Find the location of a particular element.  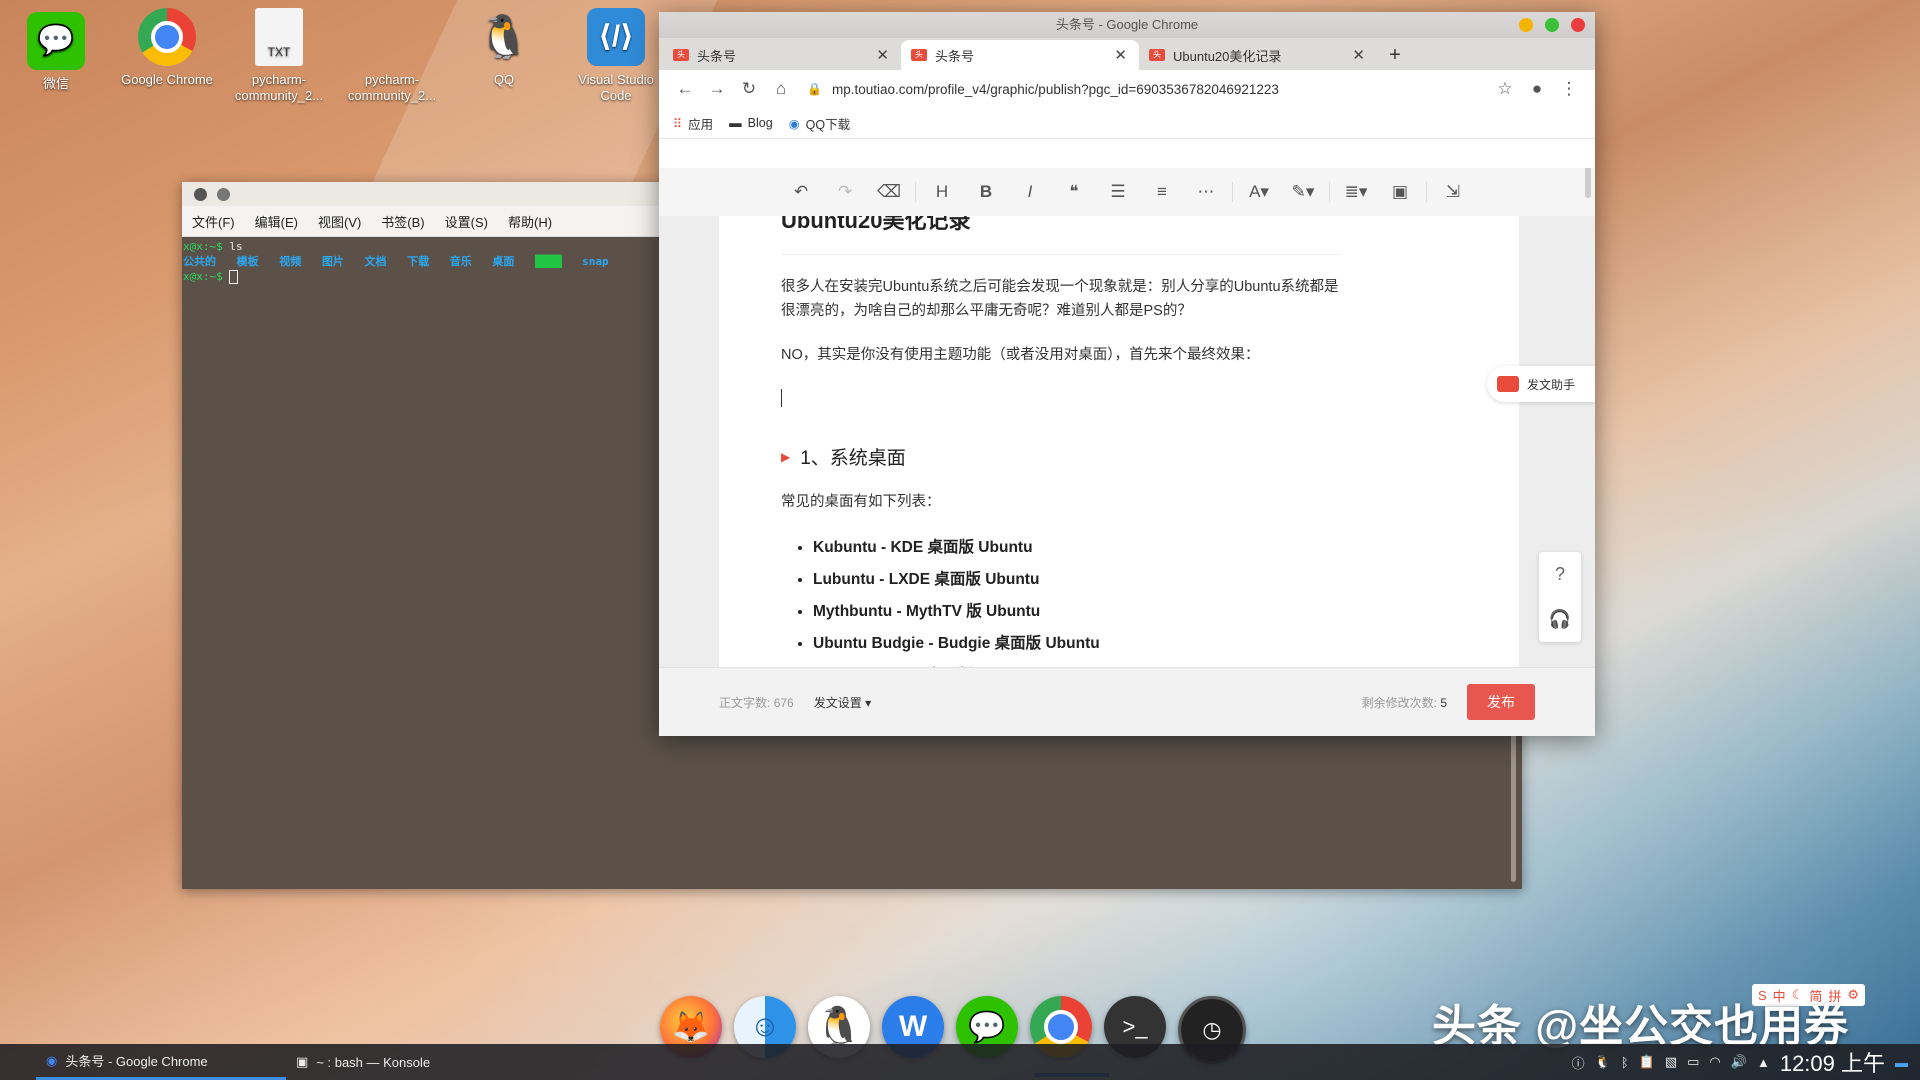

menu-edit: 编辑(E) is located at coordinates (276, 221).